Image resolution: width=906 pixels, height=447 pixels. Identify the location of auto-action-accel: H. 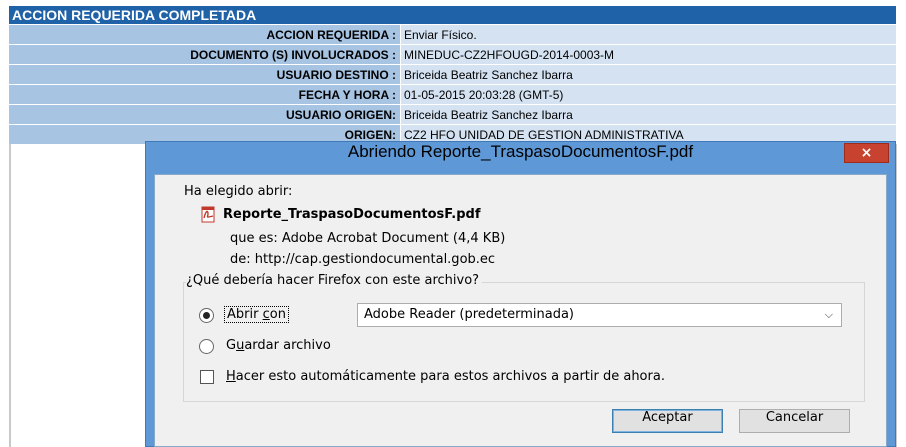
(231, 376).